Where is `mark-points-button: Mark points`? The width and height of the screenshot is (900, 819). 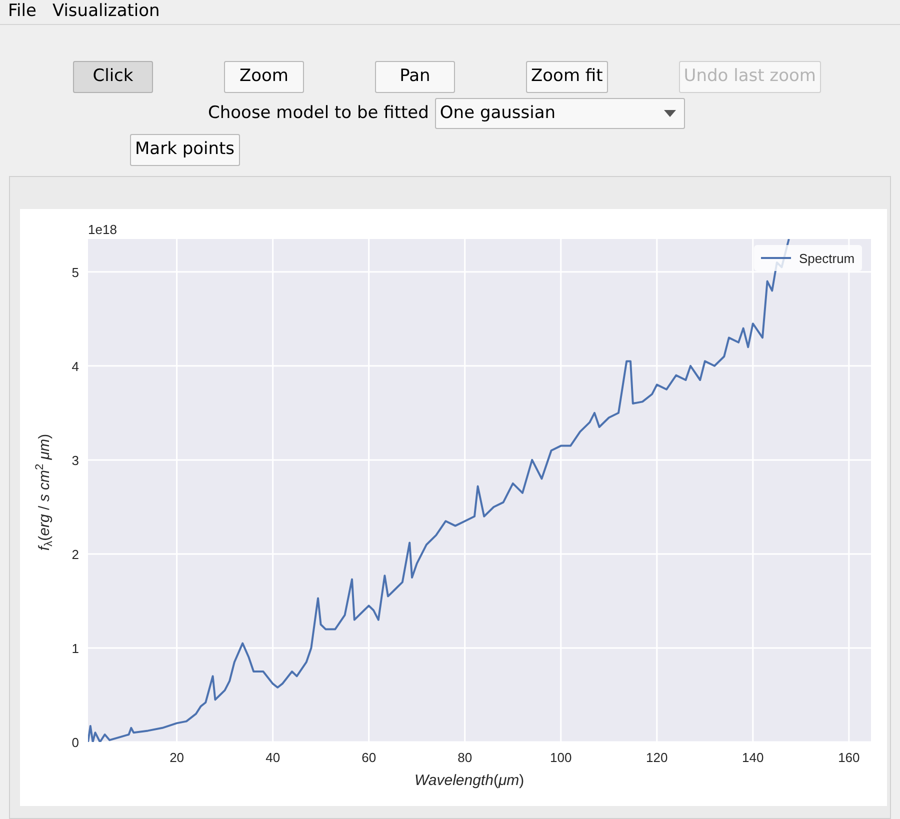
mark-points-button: Mark points is located at coordinates (185, 150).